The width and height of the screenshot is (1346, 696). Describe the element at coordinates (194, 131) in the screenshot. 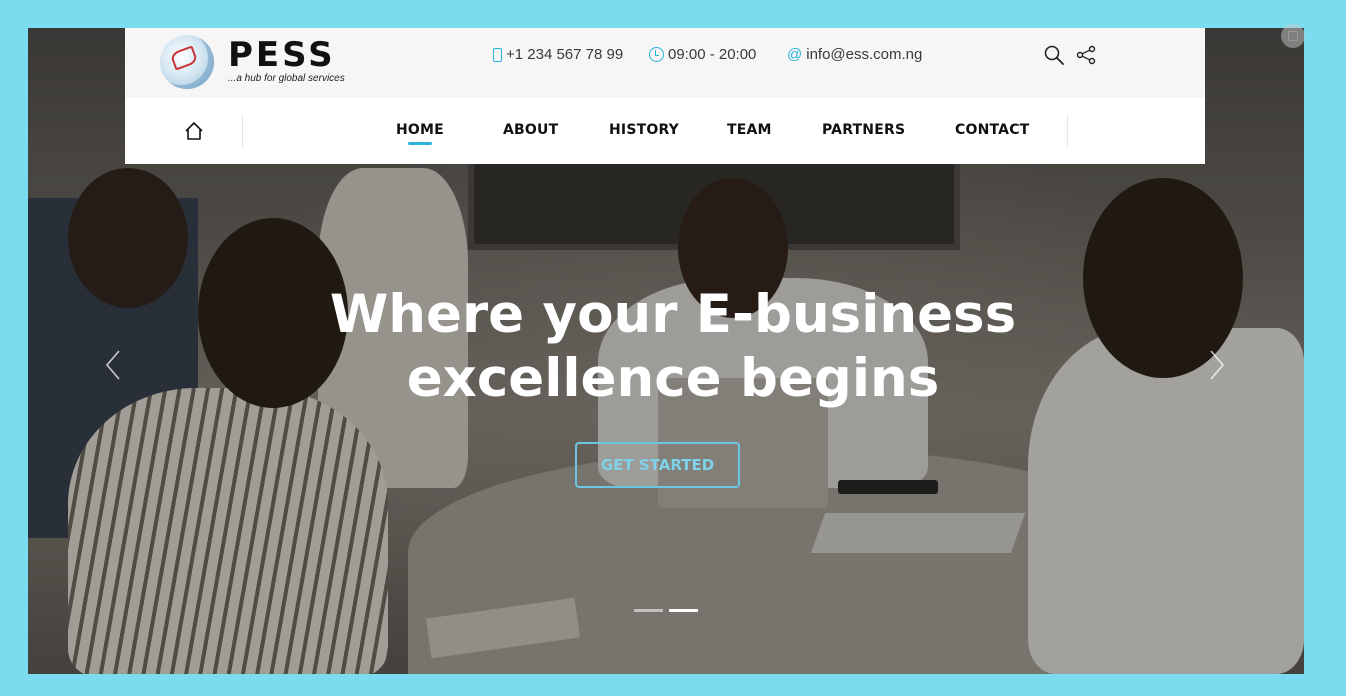

I see `home-icon` at that location.